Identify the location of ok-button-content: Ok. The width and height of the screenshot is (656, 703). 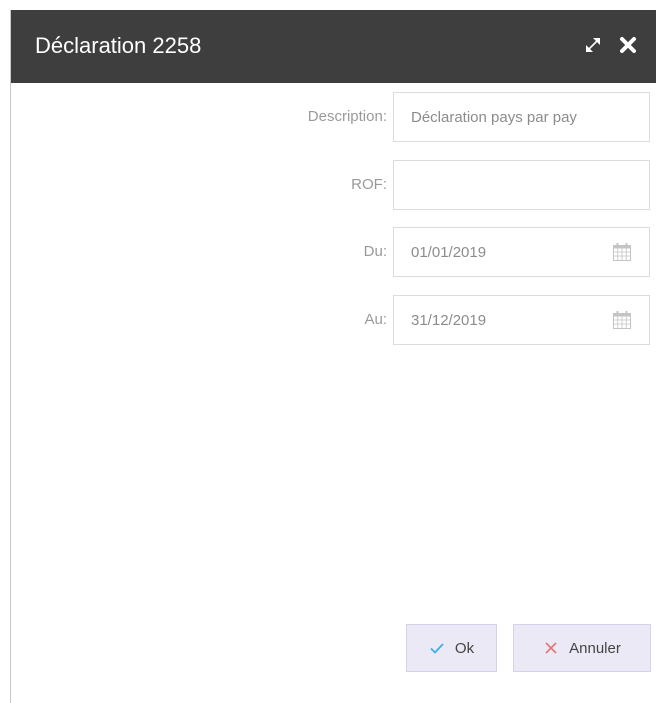
(451, 648).